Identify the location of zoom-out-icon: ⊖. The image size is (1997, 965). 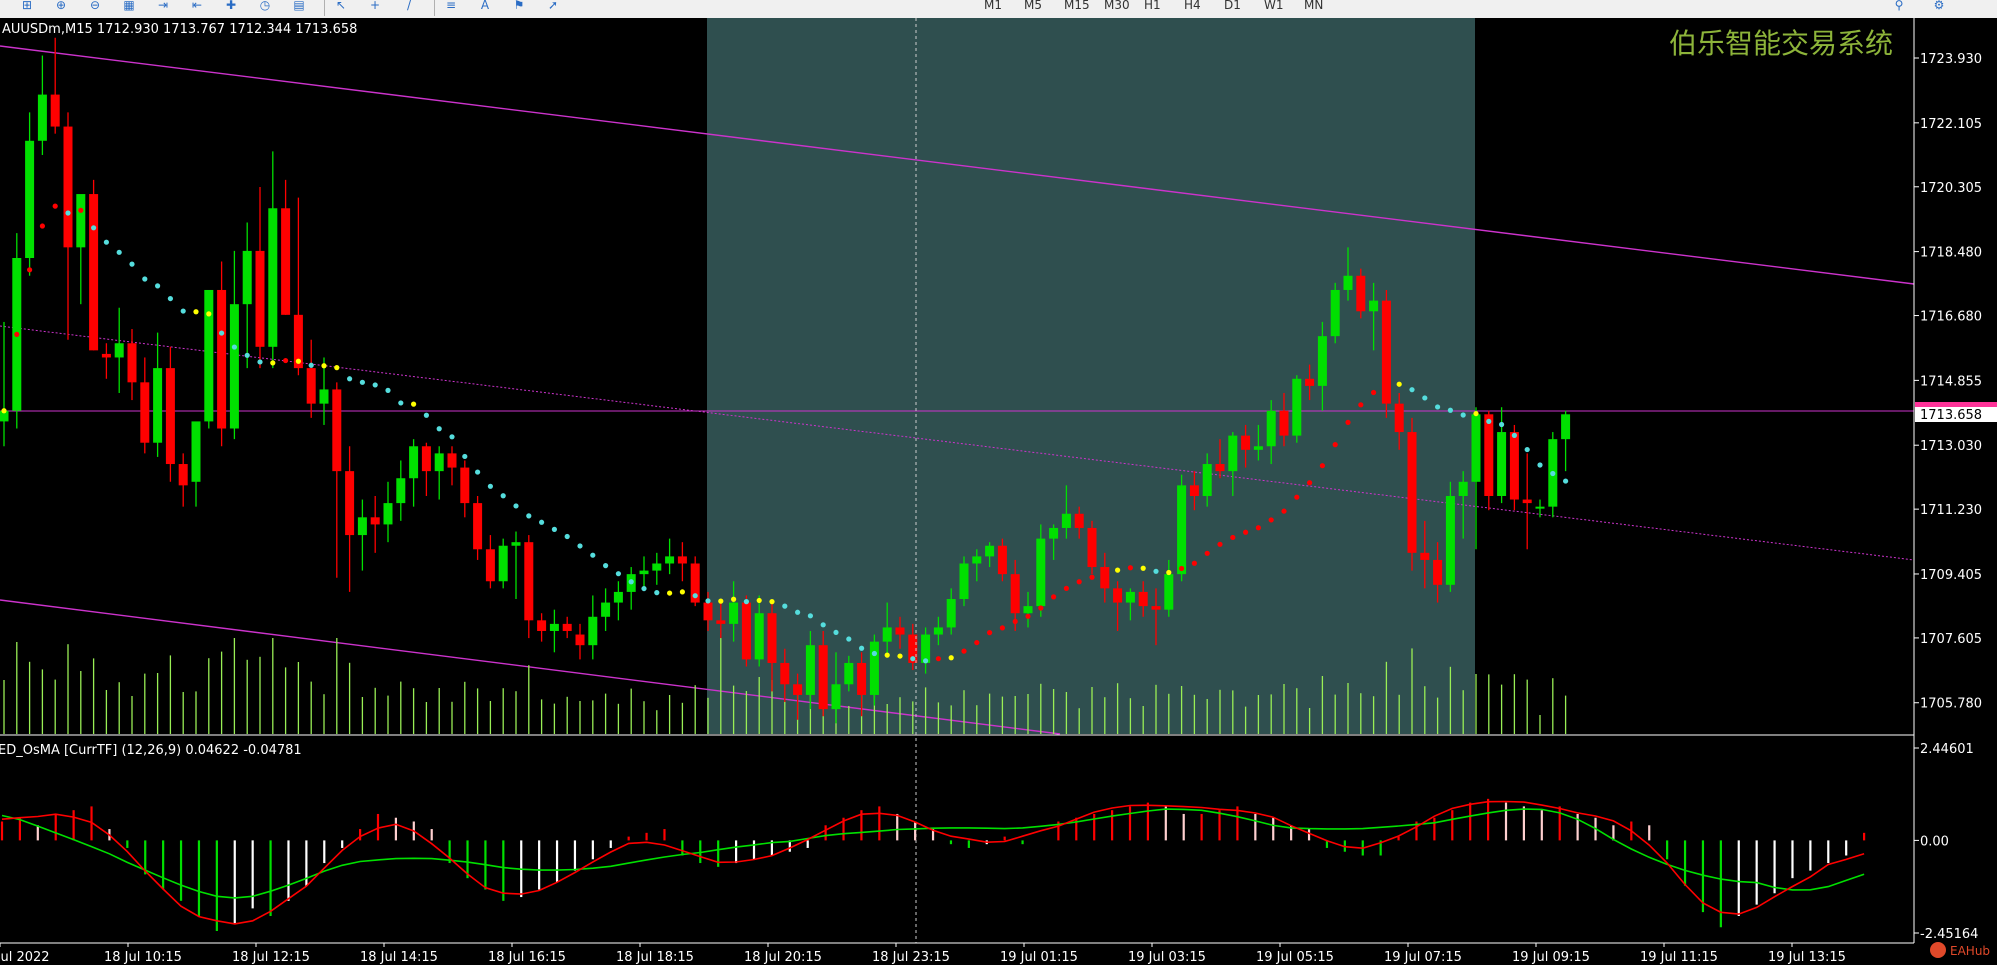
(95, 7).